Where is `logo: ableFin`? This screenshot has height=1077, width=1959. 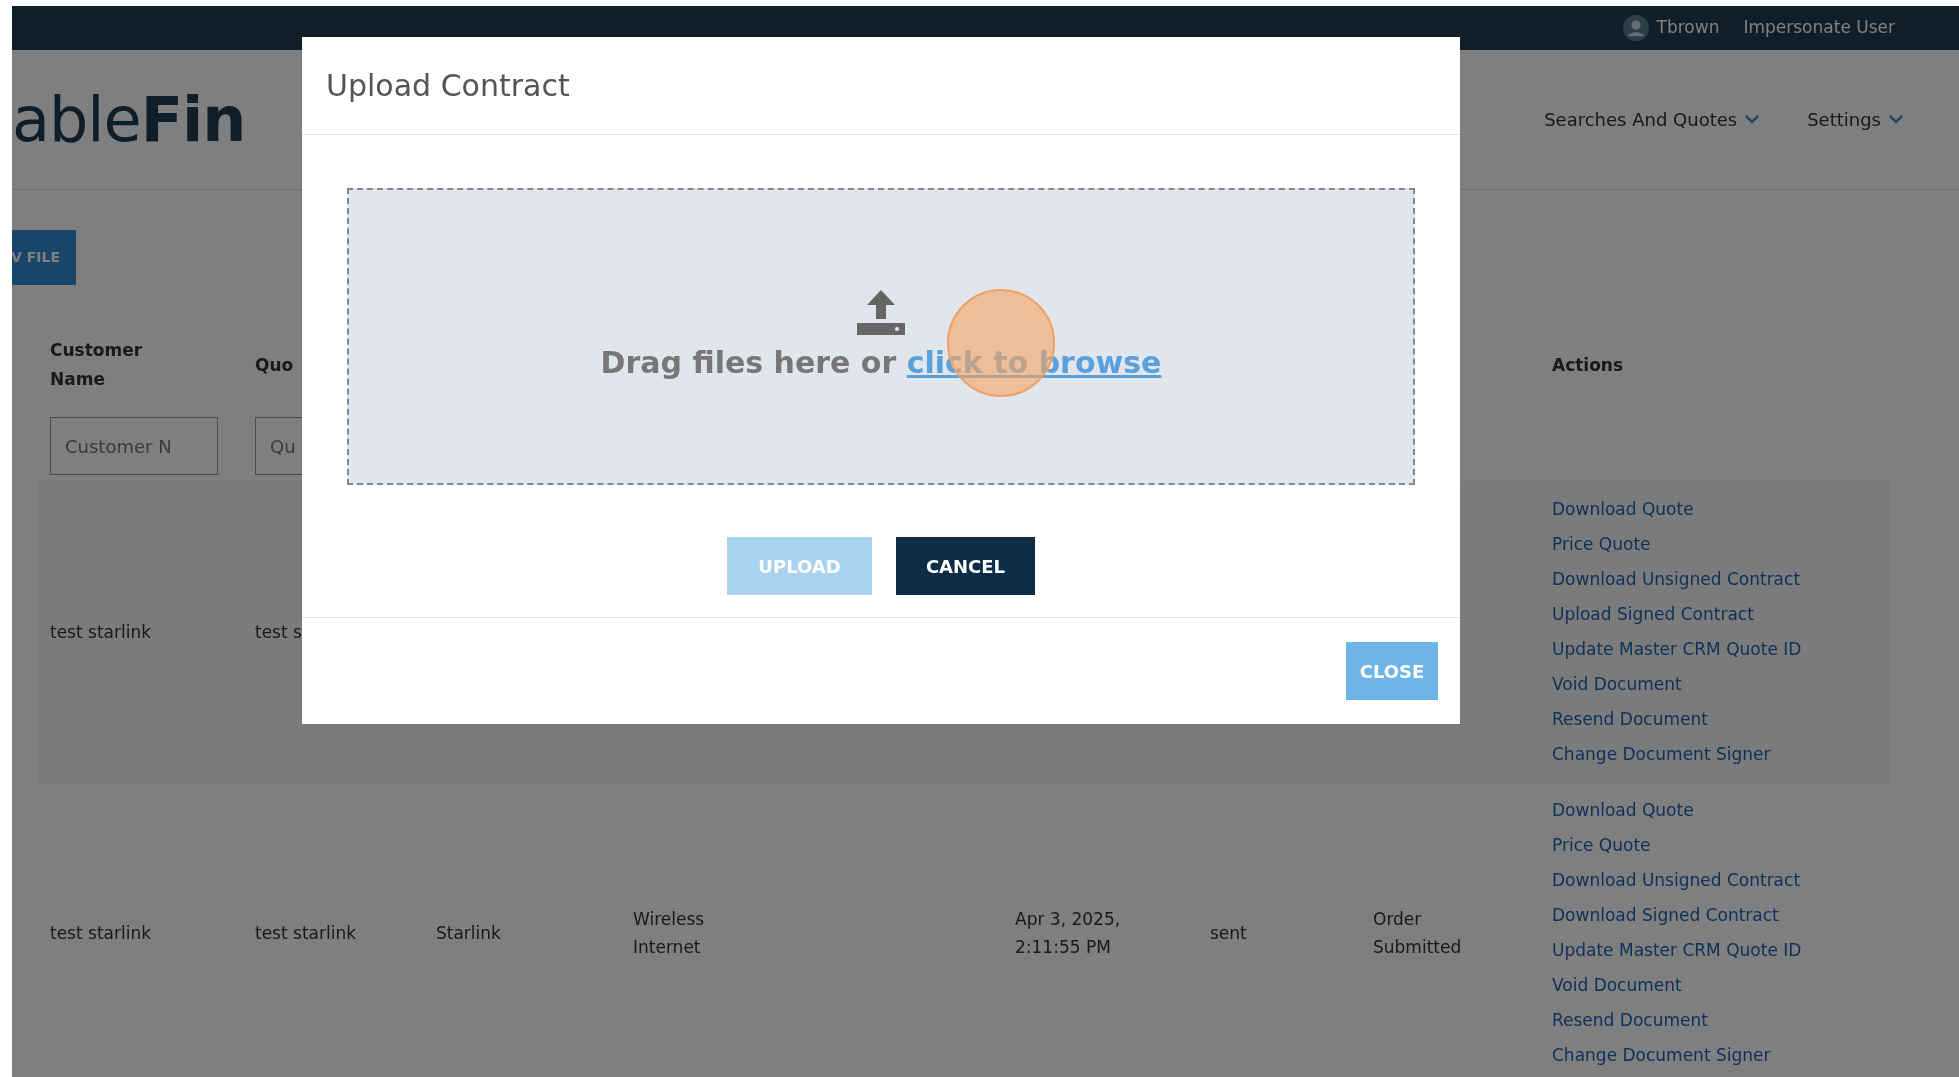
logo: ableFin is located at coordinates (129, 119).